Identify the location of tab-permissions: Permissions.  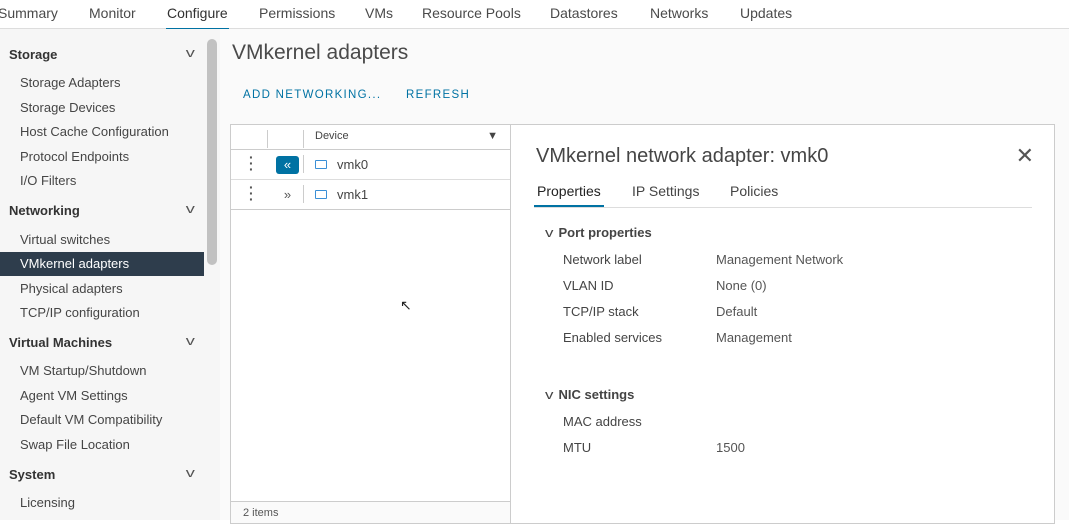
(297, 16).